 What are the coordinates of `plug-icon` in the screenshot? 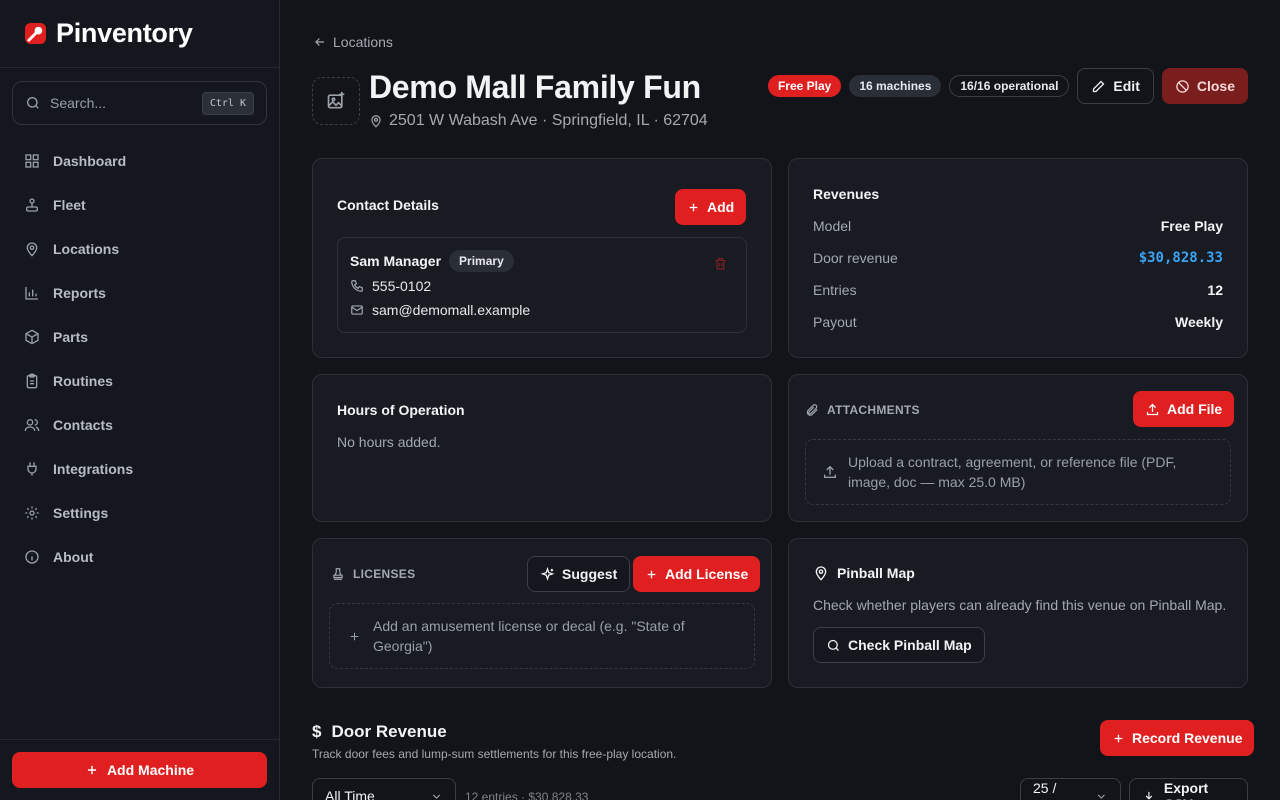 It's located at (32, 469).